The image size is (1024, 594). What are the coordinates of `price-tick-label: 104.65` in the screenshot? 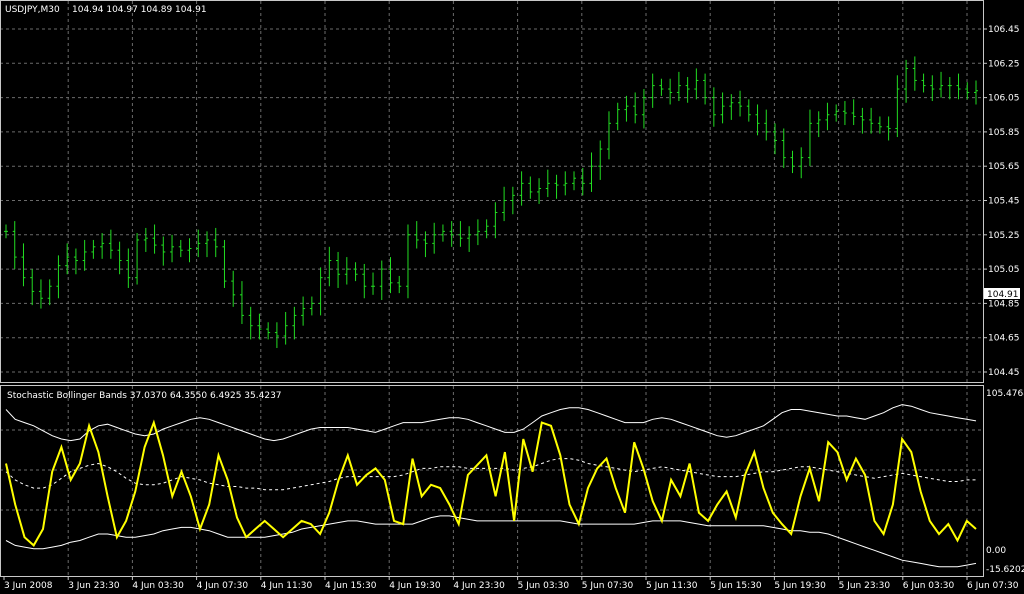 It's located at (1004, 339).